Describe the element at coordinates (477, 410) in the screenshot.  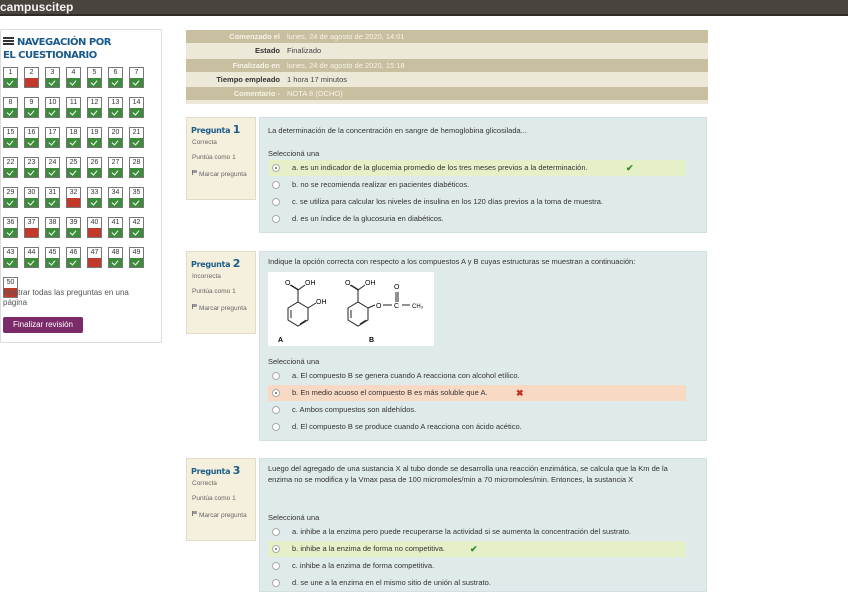
I see `answer-option-c: c. Ambos compuestos son aldehídos.` at that location.